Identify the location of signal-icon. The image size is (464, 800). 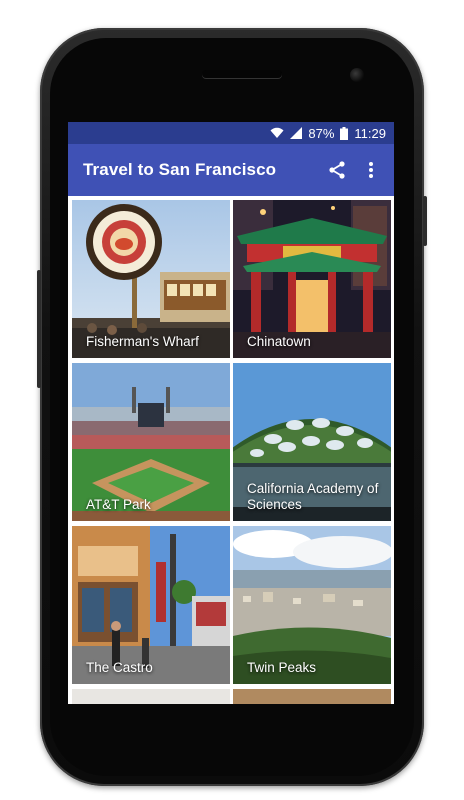
(296, 133).